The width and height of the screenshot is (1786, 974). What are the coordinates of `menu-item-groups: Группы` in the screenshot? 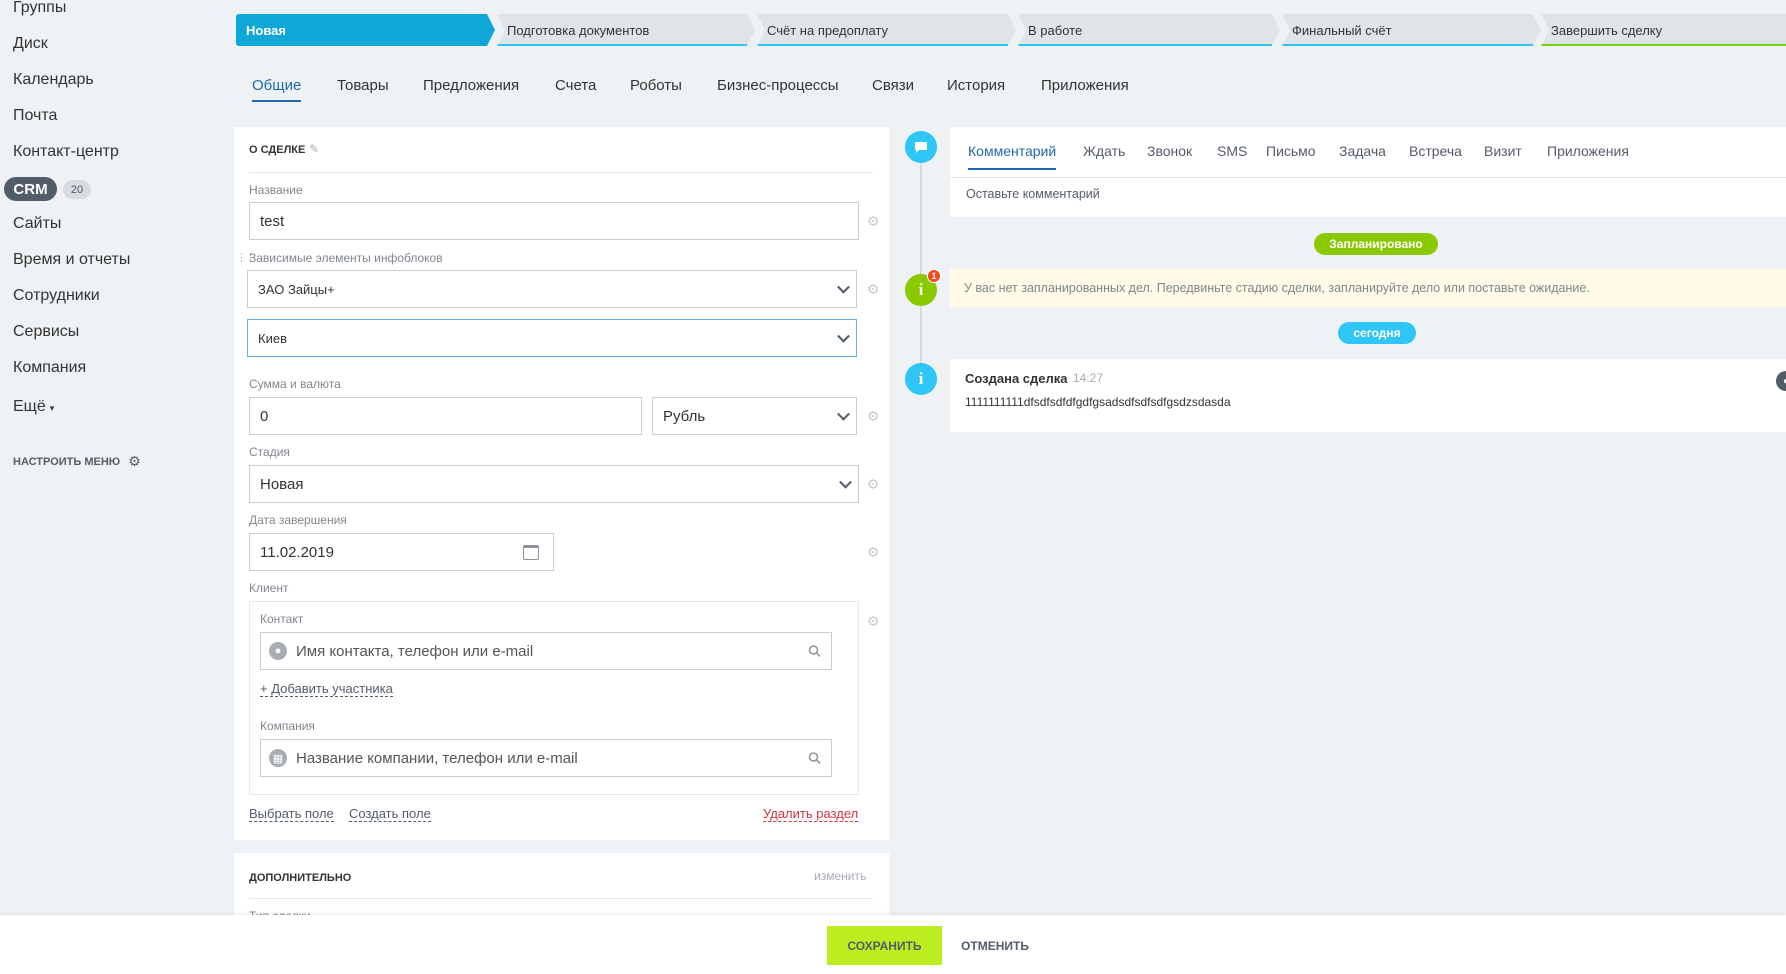 It's located at (39, 8).